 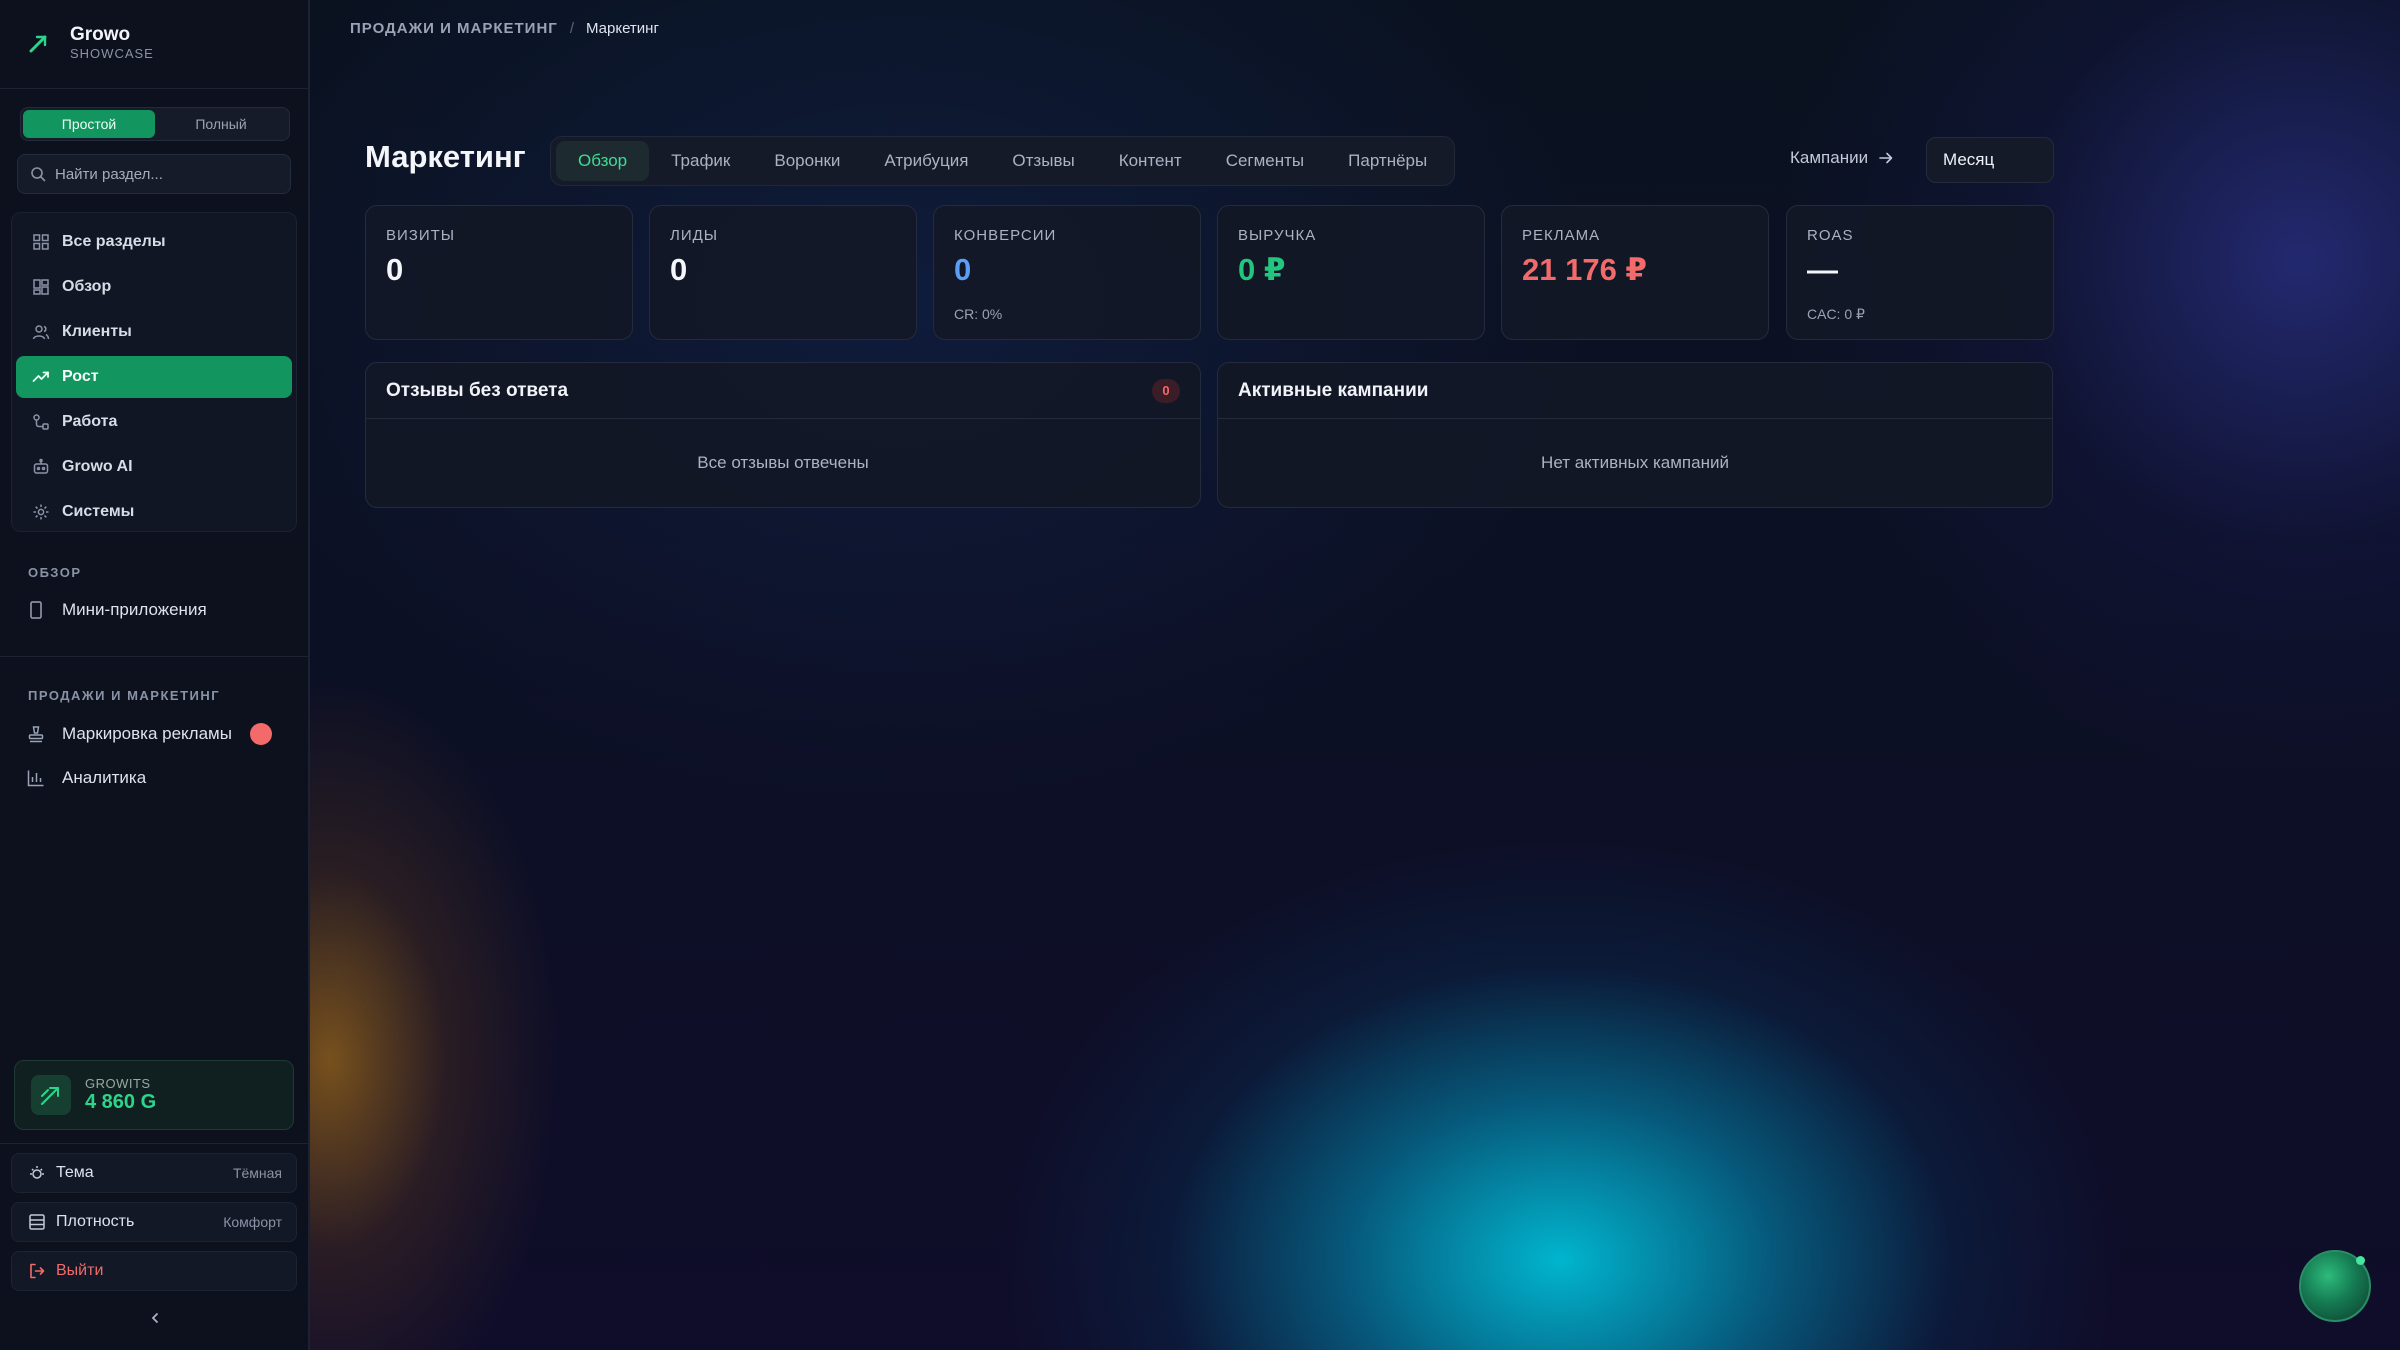 I want to click on stamp-icon, so click(x=36, y=734).